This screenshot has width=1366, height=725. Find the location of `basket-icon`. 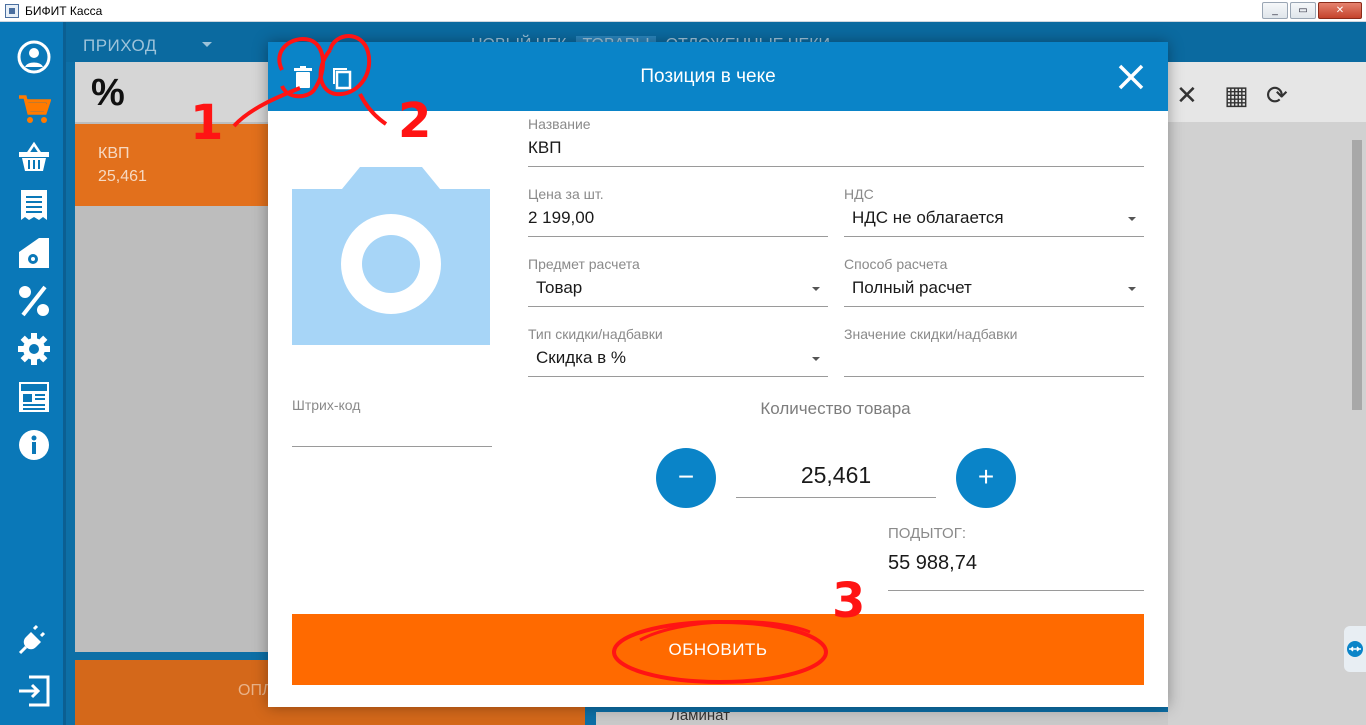

basket-icon is located at coordinates (34, 157).